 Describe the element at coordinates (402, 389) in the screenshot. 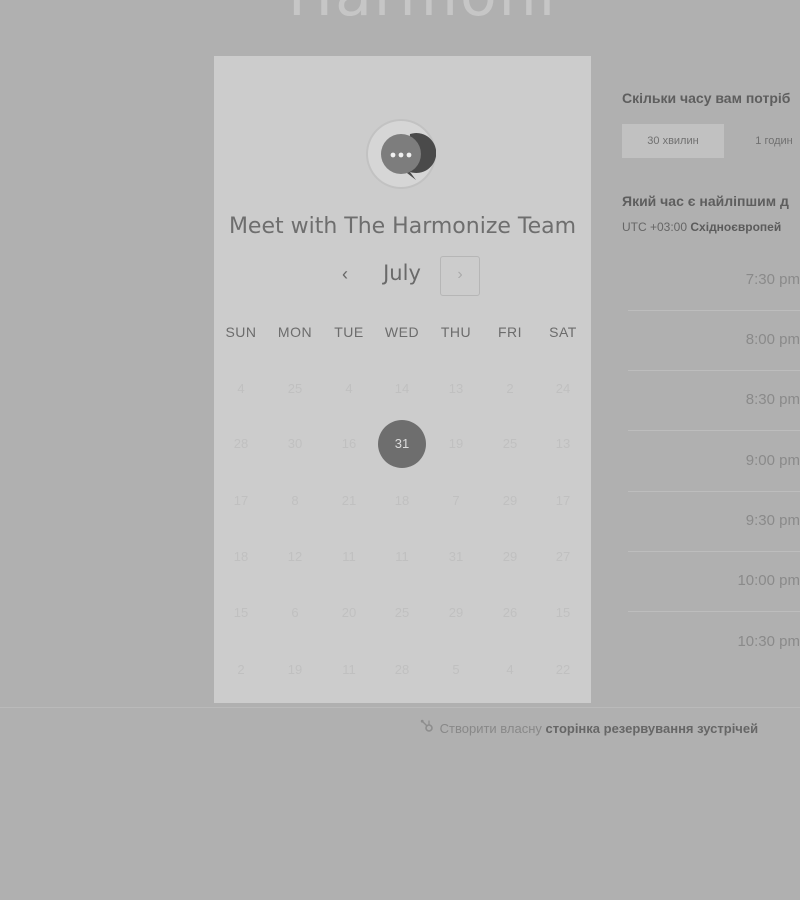

I see `calendar-day: 14` at that location.